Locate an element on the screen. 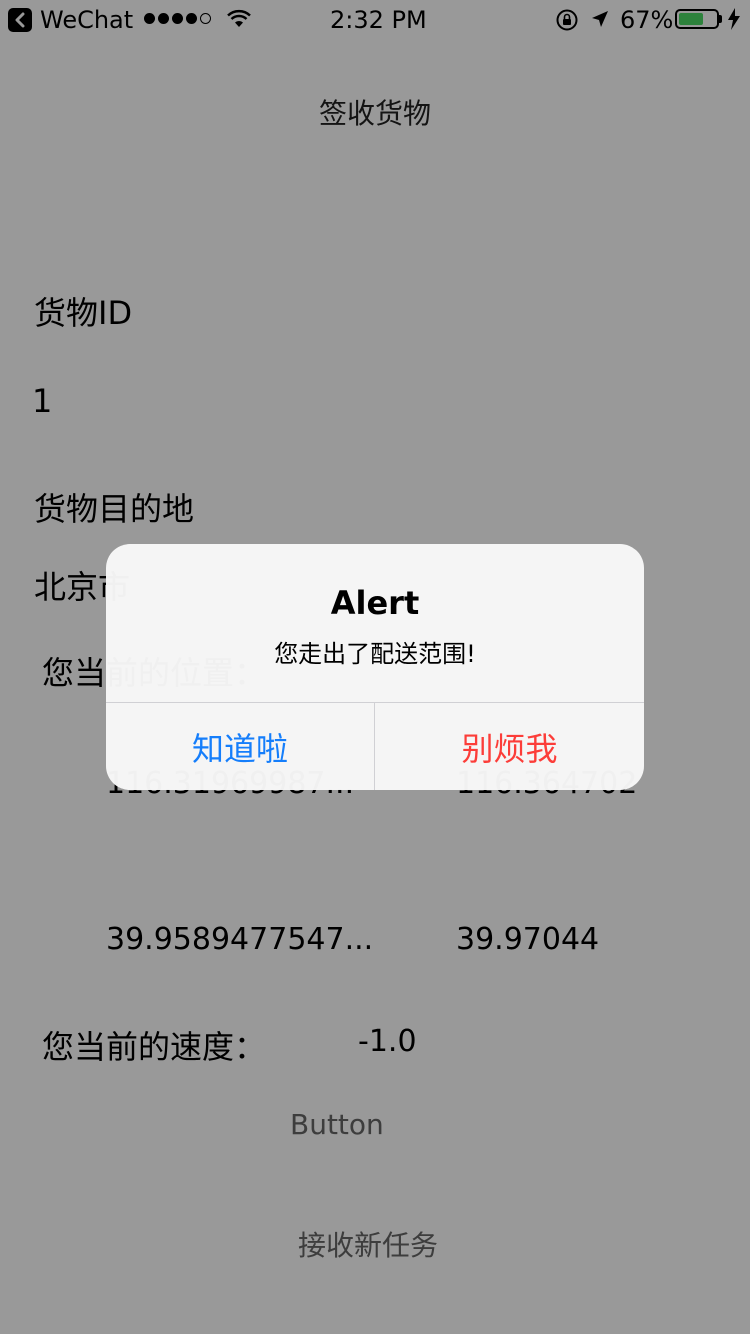 This screenshot has height=1334, width=750. alert-ok-button: 知道啦 is located at coordinates (240, 746).